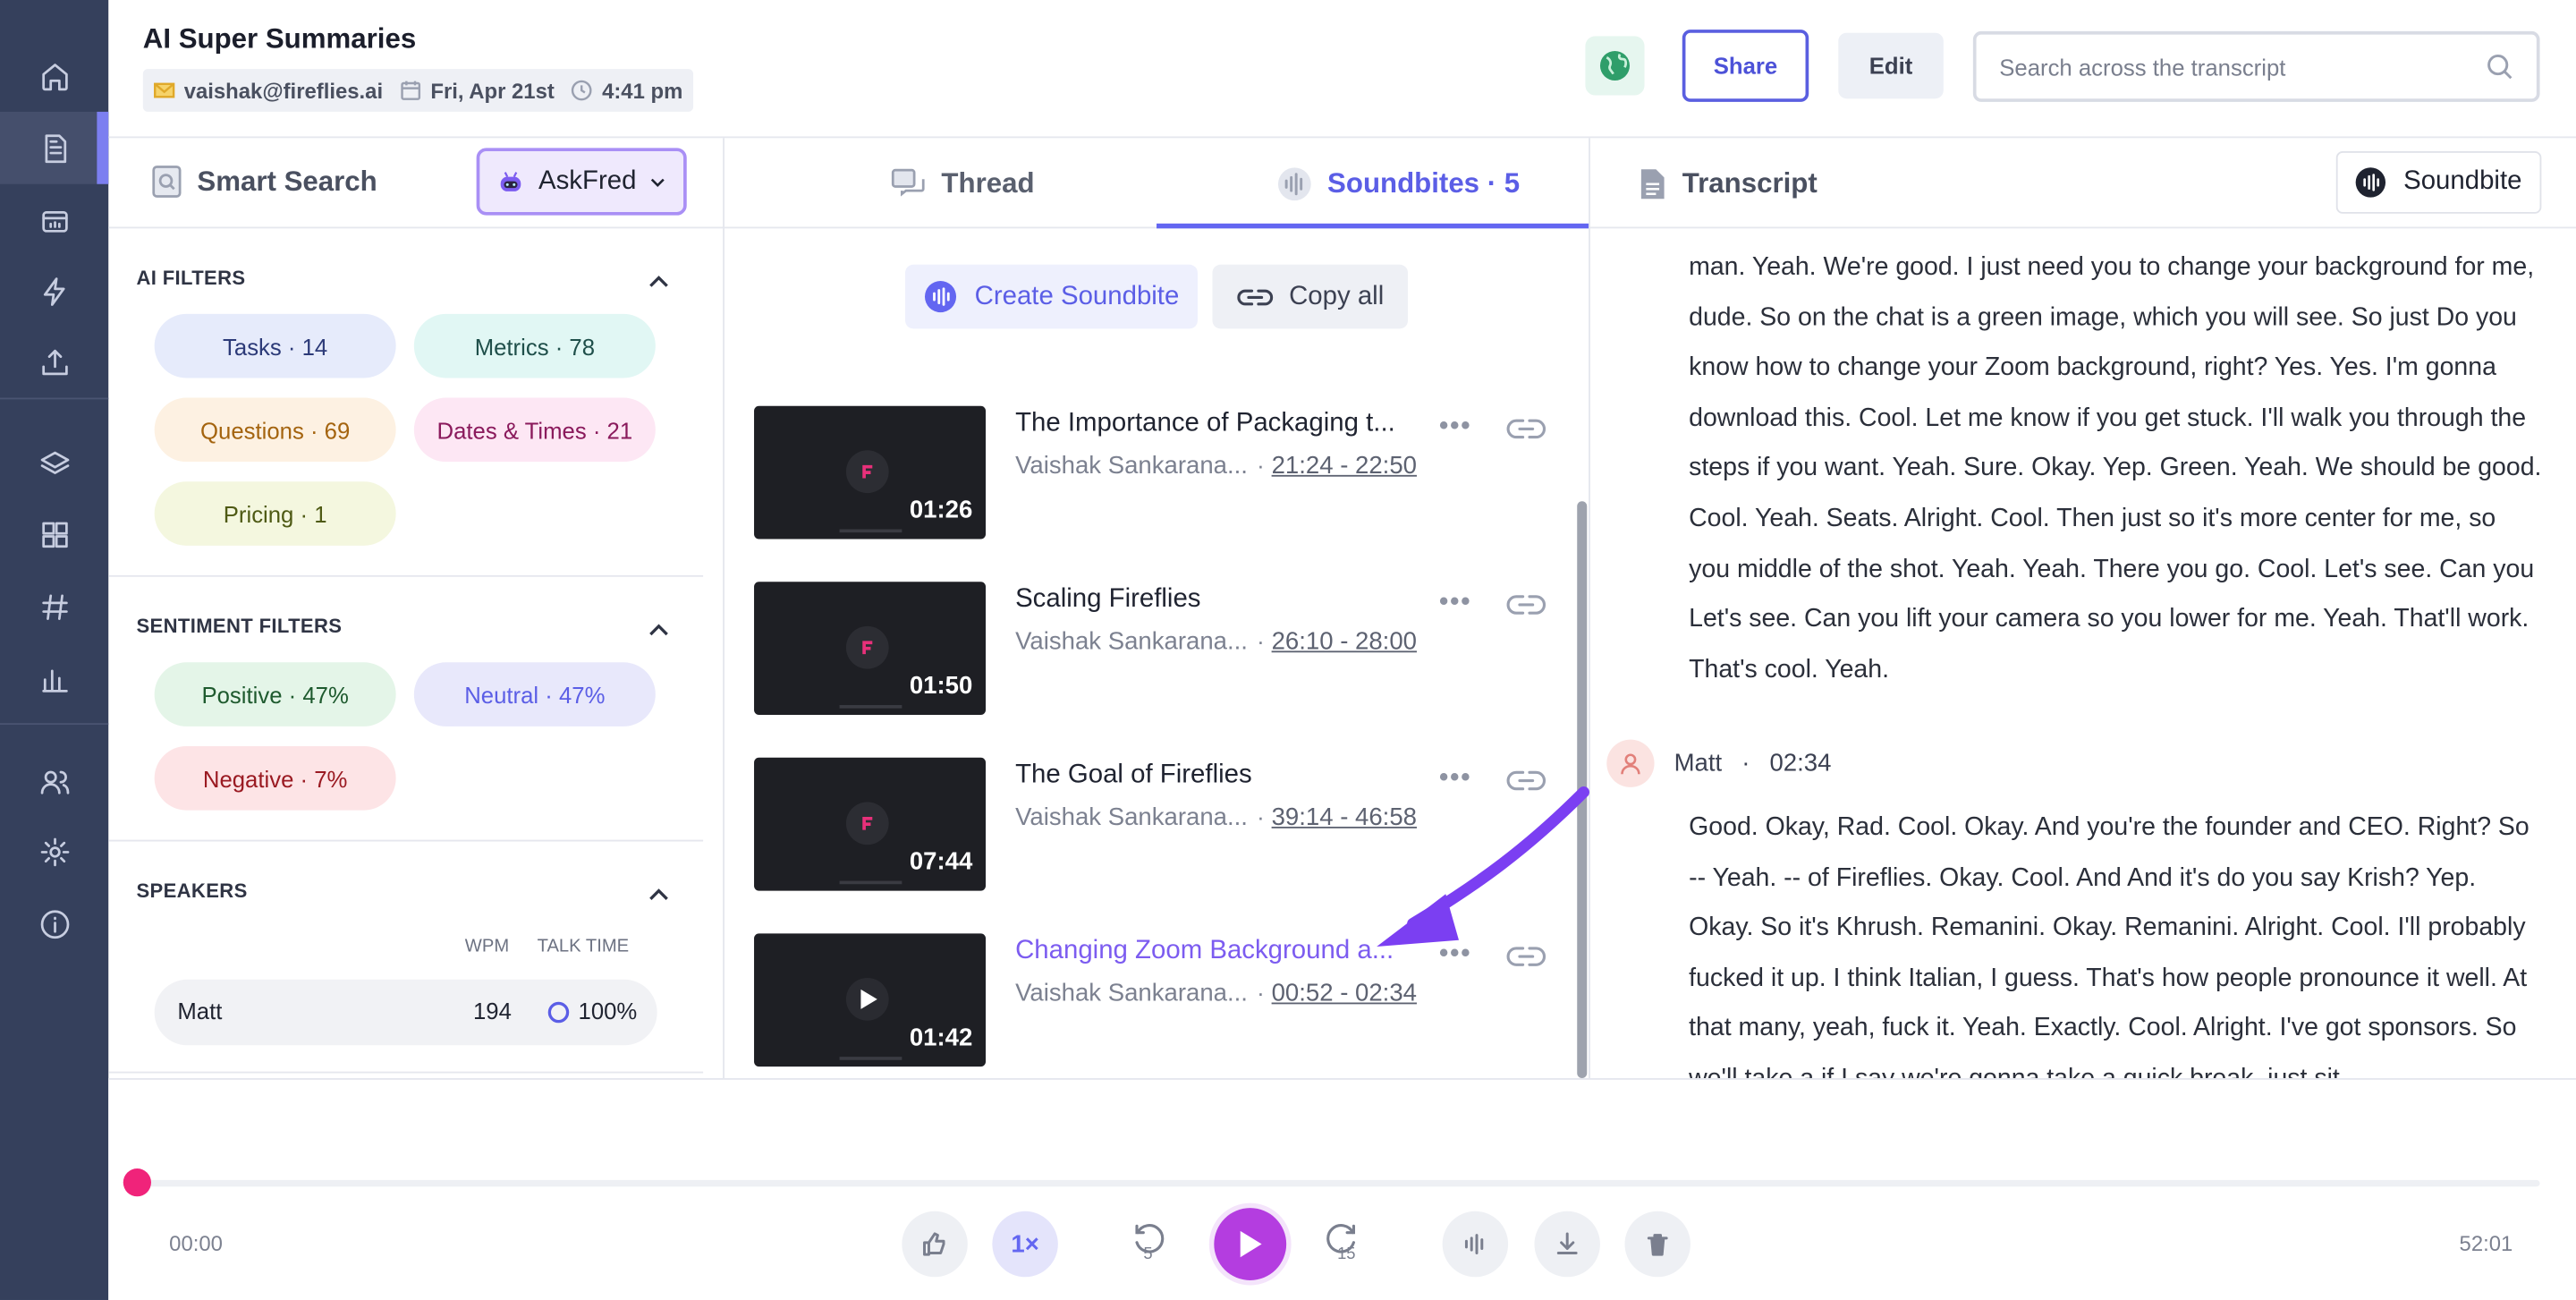 Image resolution: width=2576 pixels, height=1300 pixels. I want to click on copy-all-button: Copy all, so click(1310, 297).